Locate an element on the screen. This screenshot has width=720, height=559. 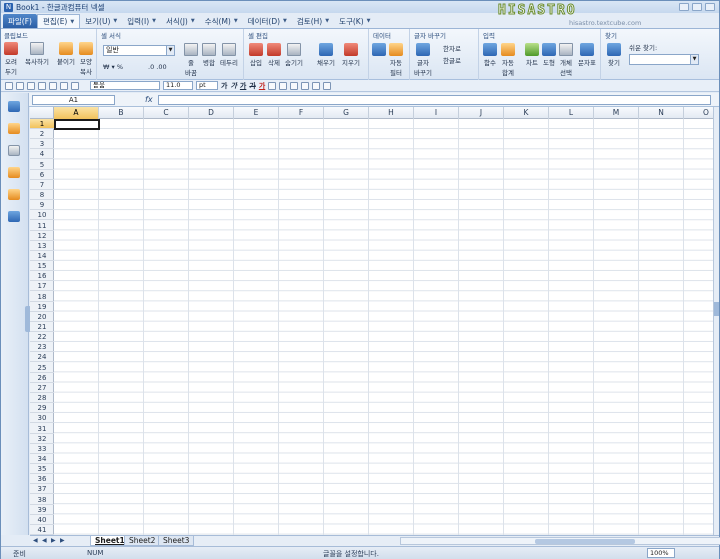
menu-8: 도구(K) ▼ is located at coordinates (354, 21).